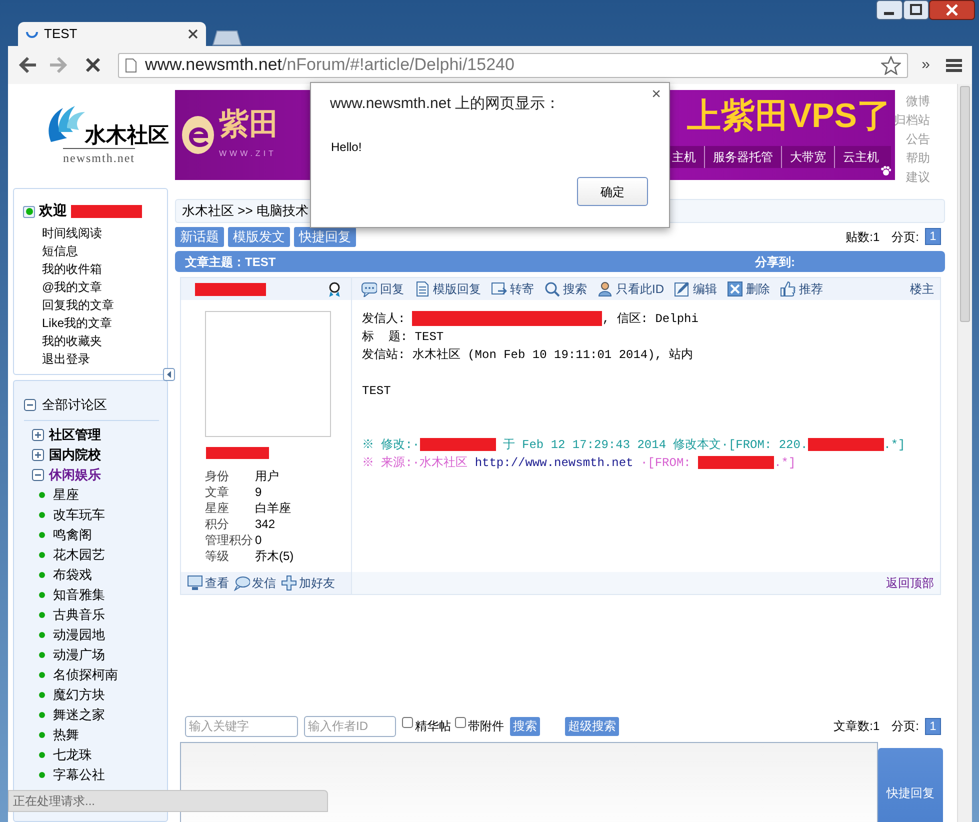 Image resolution: width=979 pixels, height=822 pixels. What do you see at coordinates (217, 524) in the screenshot?
I see `stat-label: 积分` at bounding box center [217, 524].